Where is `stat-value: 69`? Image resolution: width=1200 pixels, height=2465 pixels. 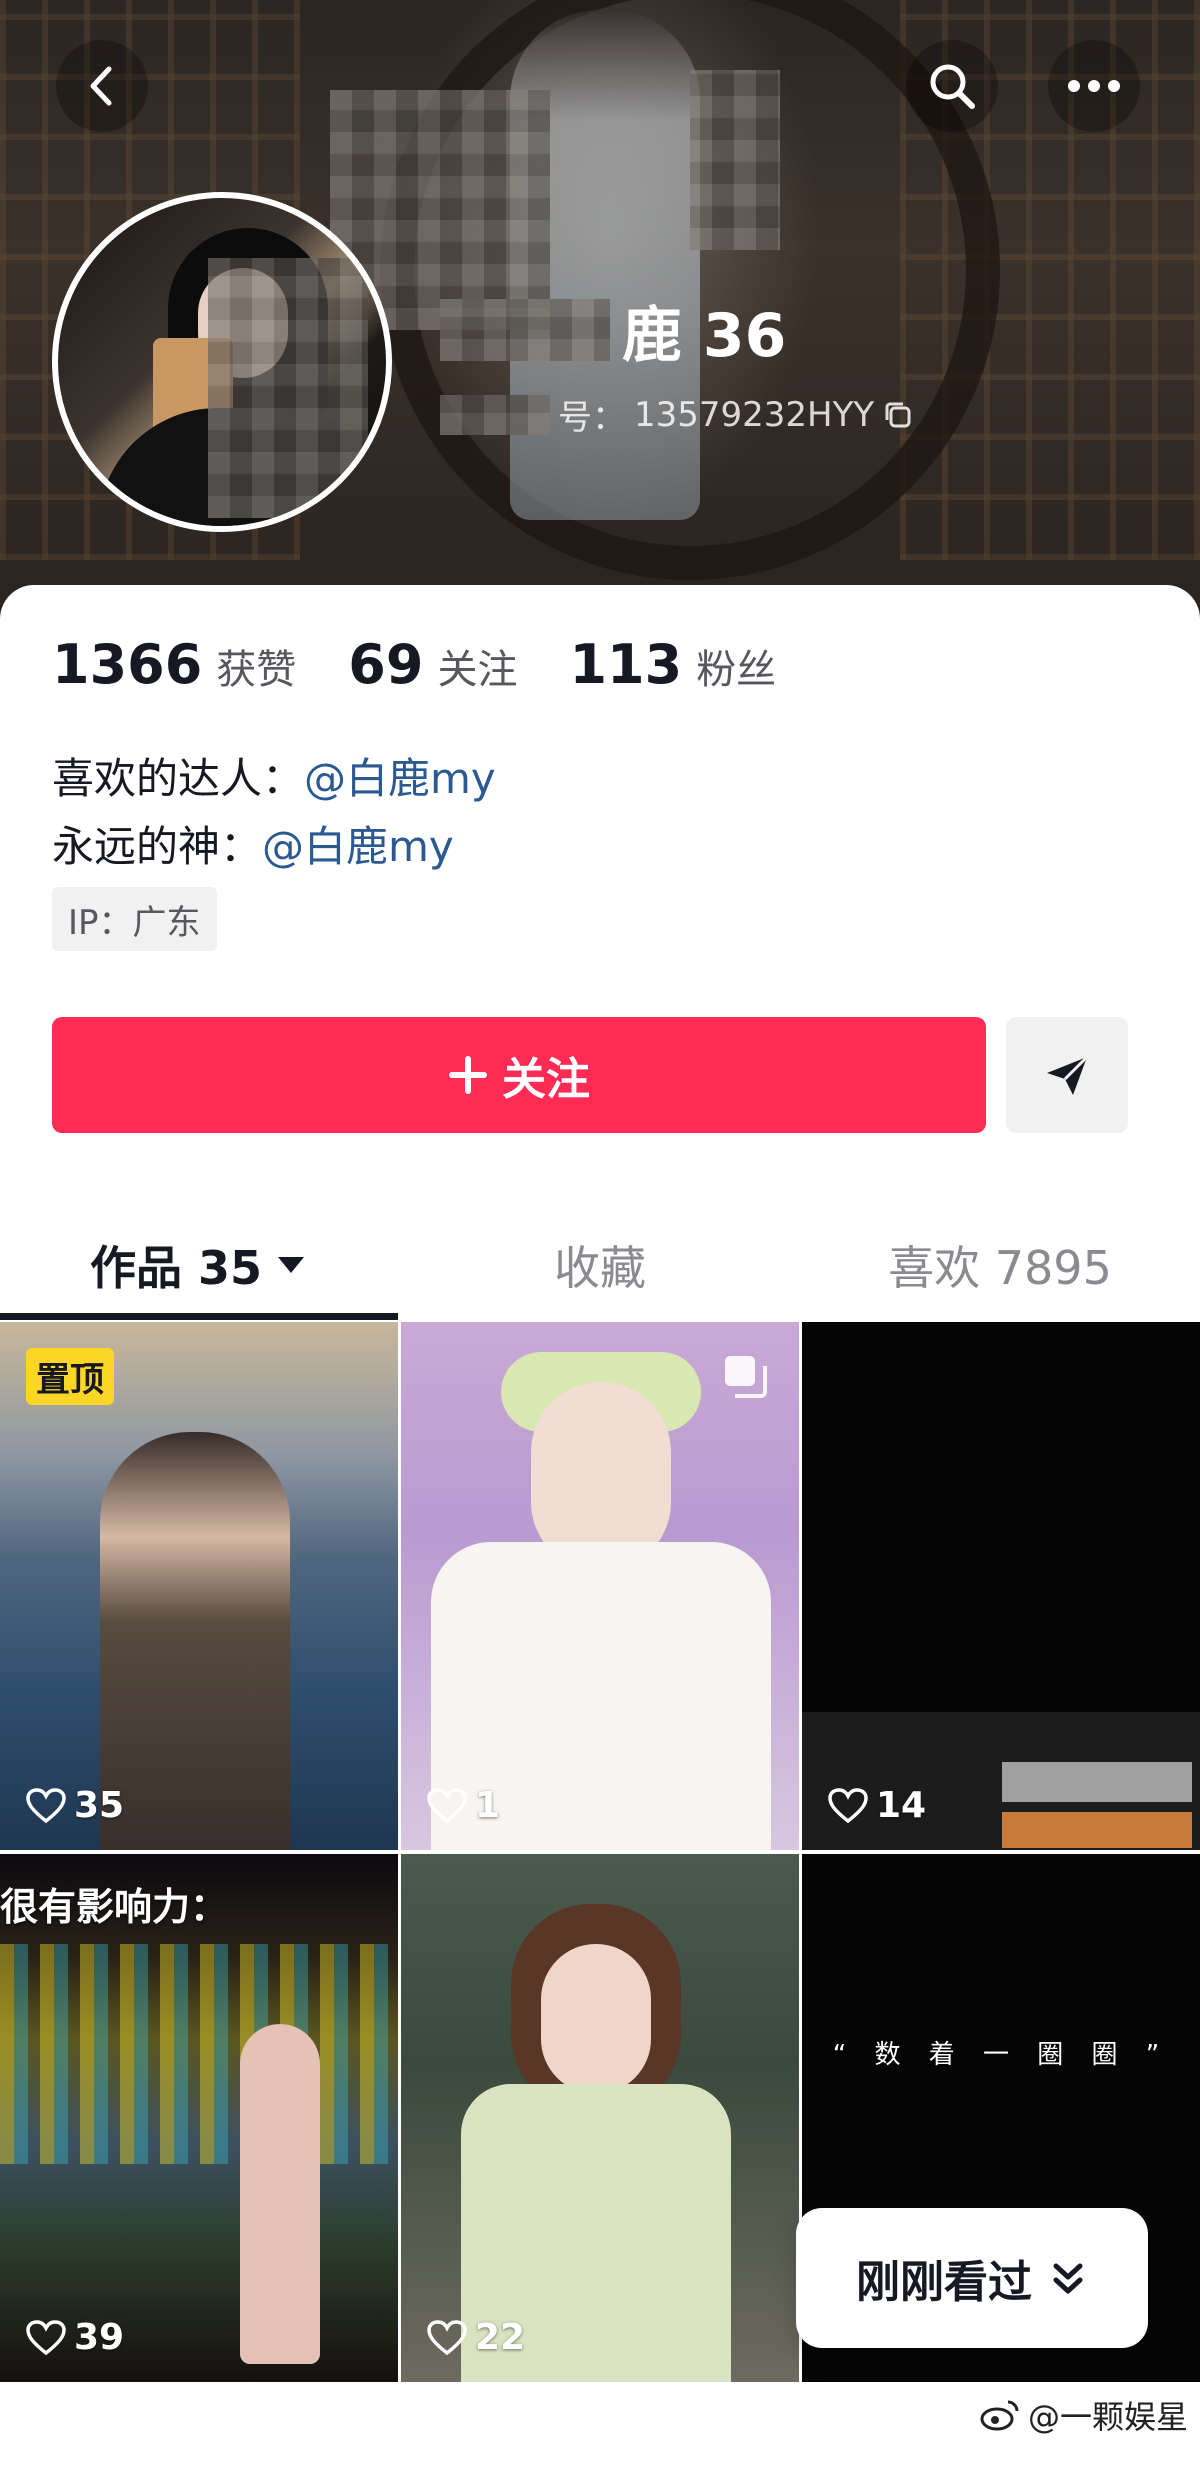 stat-value: 69 is located at coordinates (386, 664).